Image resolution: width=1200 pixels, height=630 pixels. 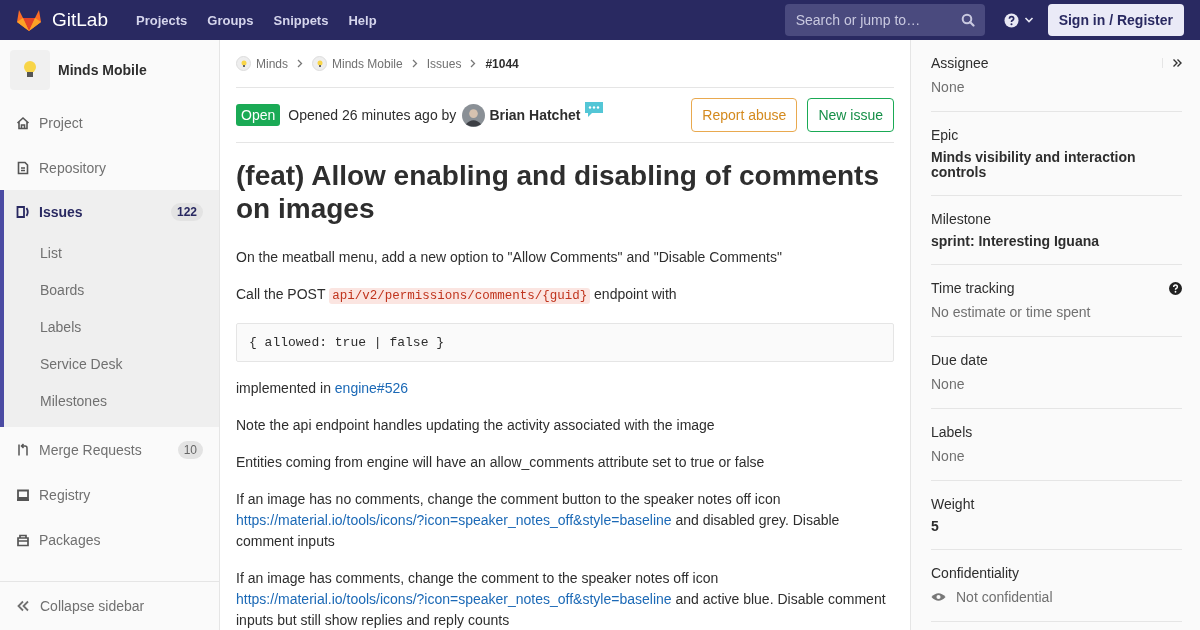 I want to click on report-abuse-button: Report abuse, so click(x=744, y=115).